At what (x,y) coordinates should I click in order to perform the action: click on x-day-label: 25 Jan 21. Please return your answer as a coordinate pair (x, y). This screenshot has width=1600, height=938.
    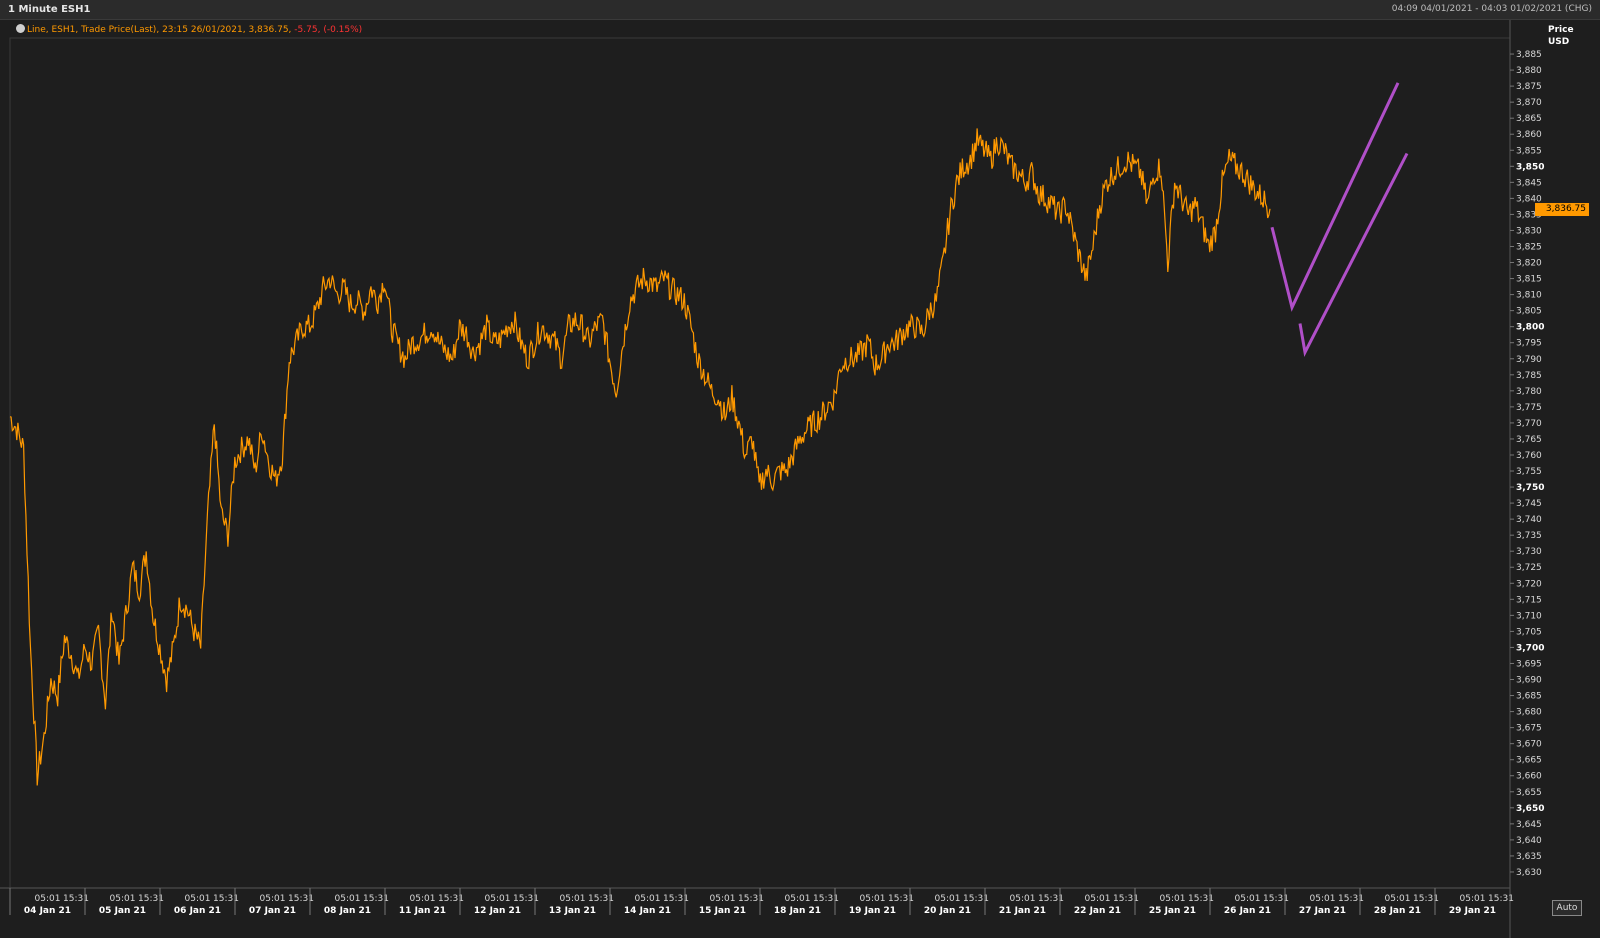
    Looking at the image, I should click on (1172, 911).